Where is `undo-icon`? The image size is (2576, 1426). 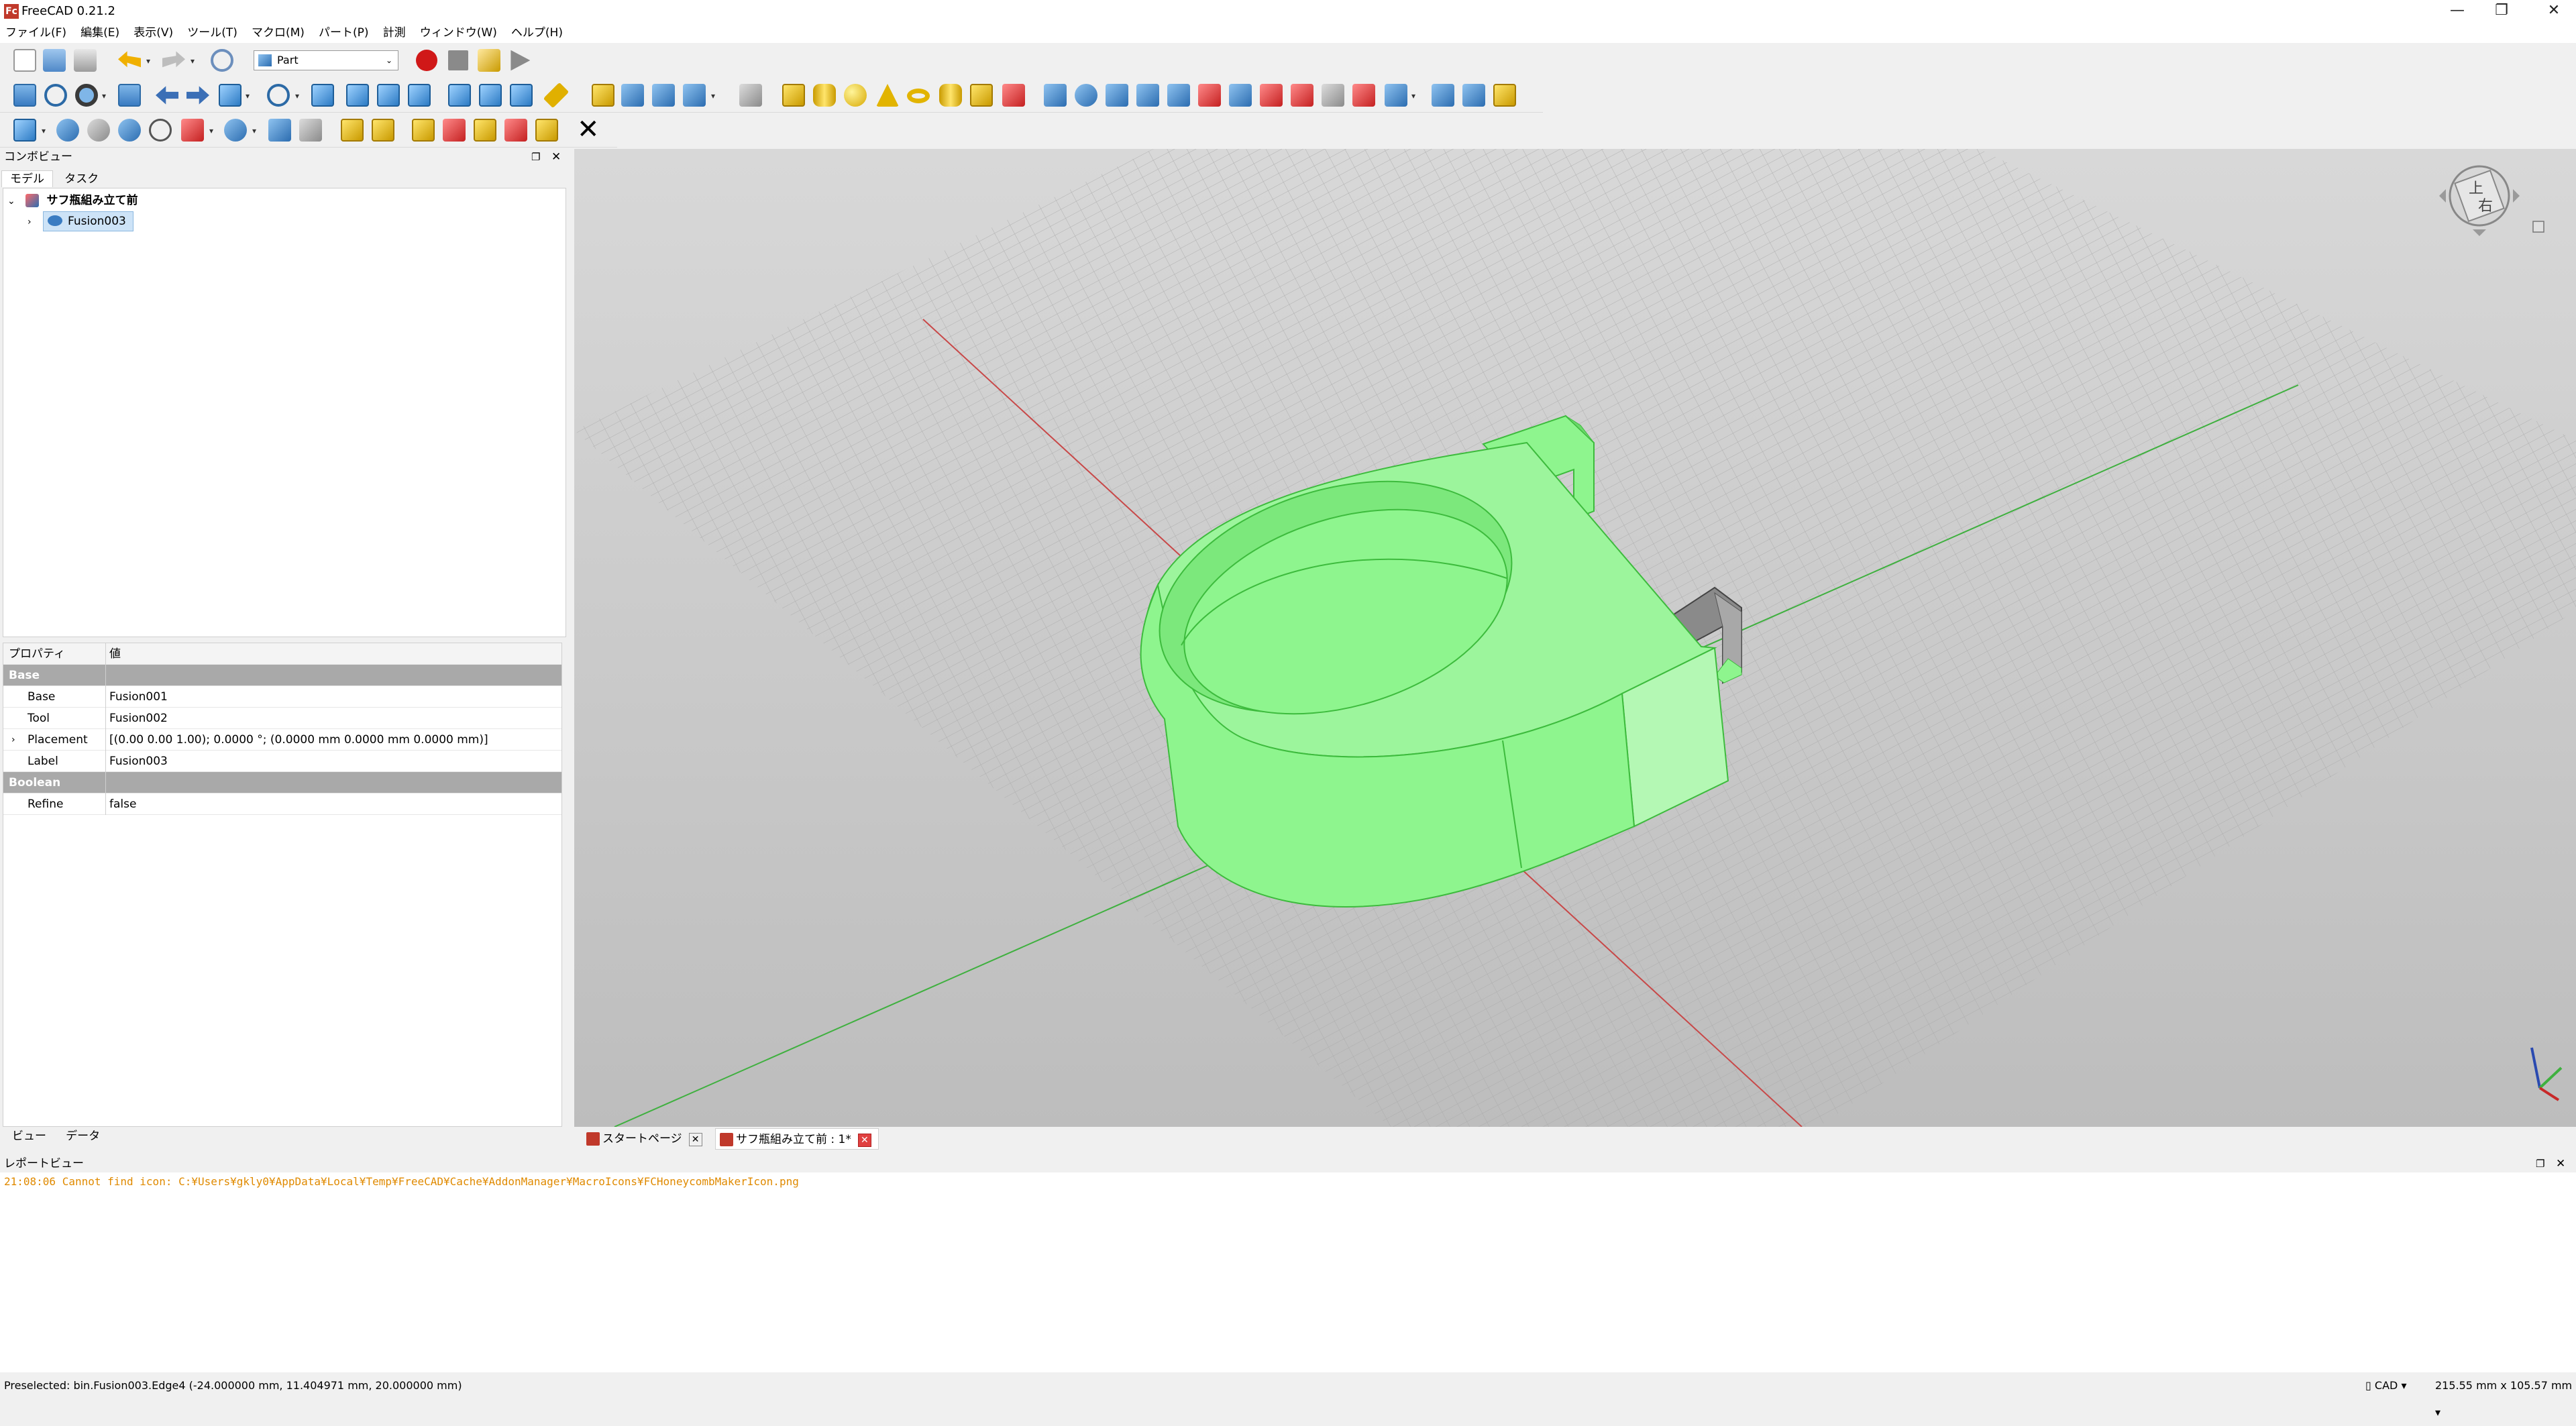 undo-icon is located at coordinates (129, 59).